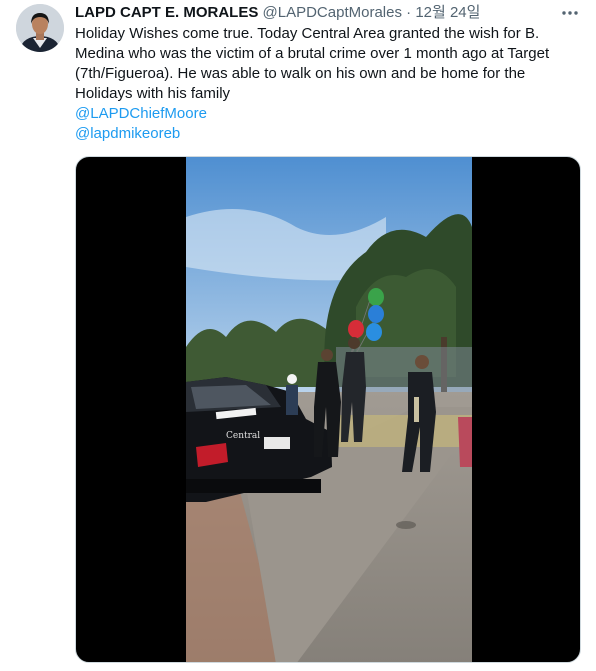 The image size is (596, 671). I want to click on more-button, so click(570, 13).